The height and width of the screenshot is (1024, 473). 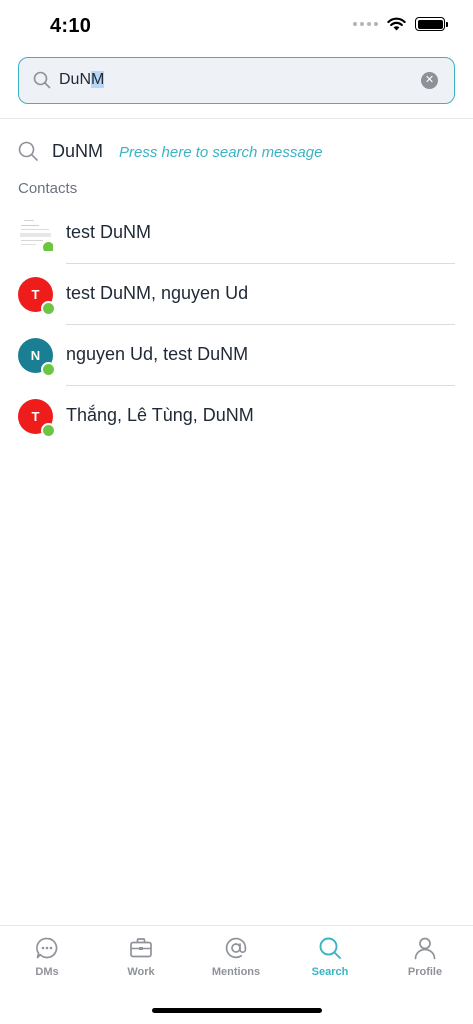 What do you see at coordinates (330, 961) in the screenshot?
I see `tab-search: Search` at bounding box center [330, 961].